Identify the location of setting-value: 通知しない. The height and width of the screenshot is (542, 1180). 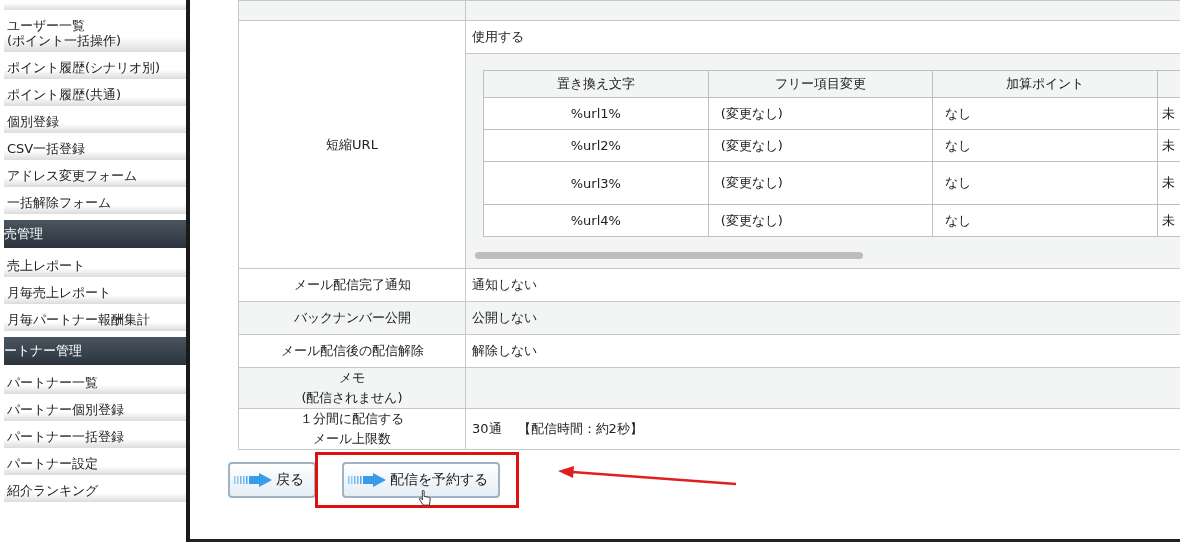
(504, 284).